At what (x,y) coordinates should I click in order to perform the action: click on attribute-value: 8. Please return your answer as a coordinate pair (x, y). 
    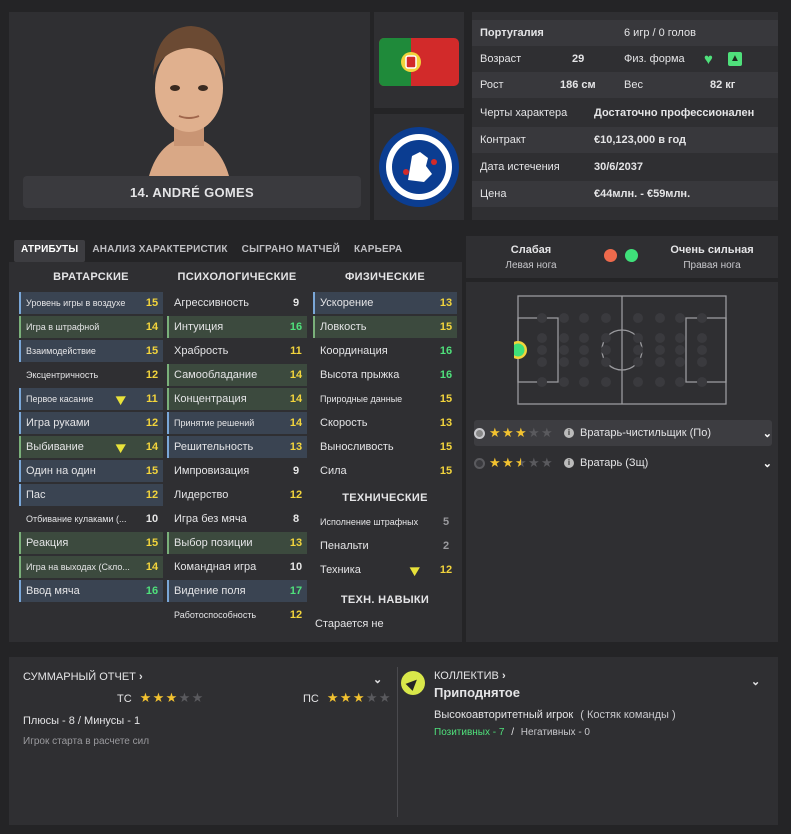
    Looking at the image, I should click on (296, 519).